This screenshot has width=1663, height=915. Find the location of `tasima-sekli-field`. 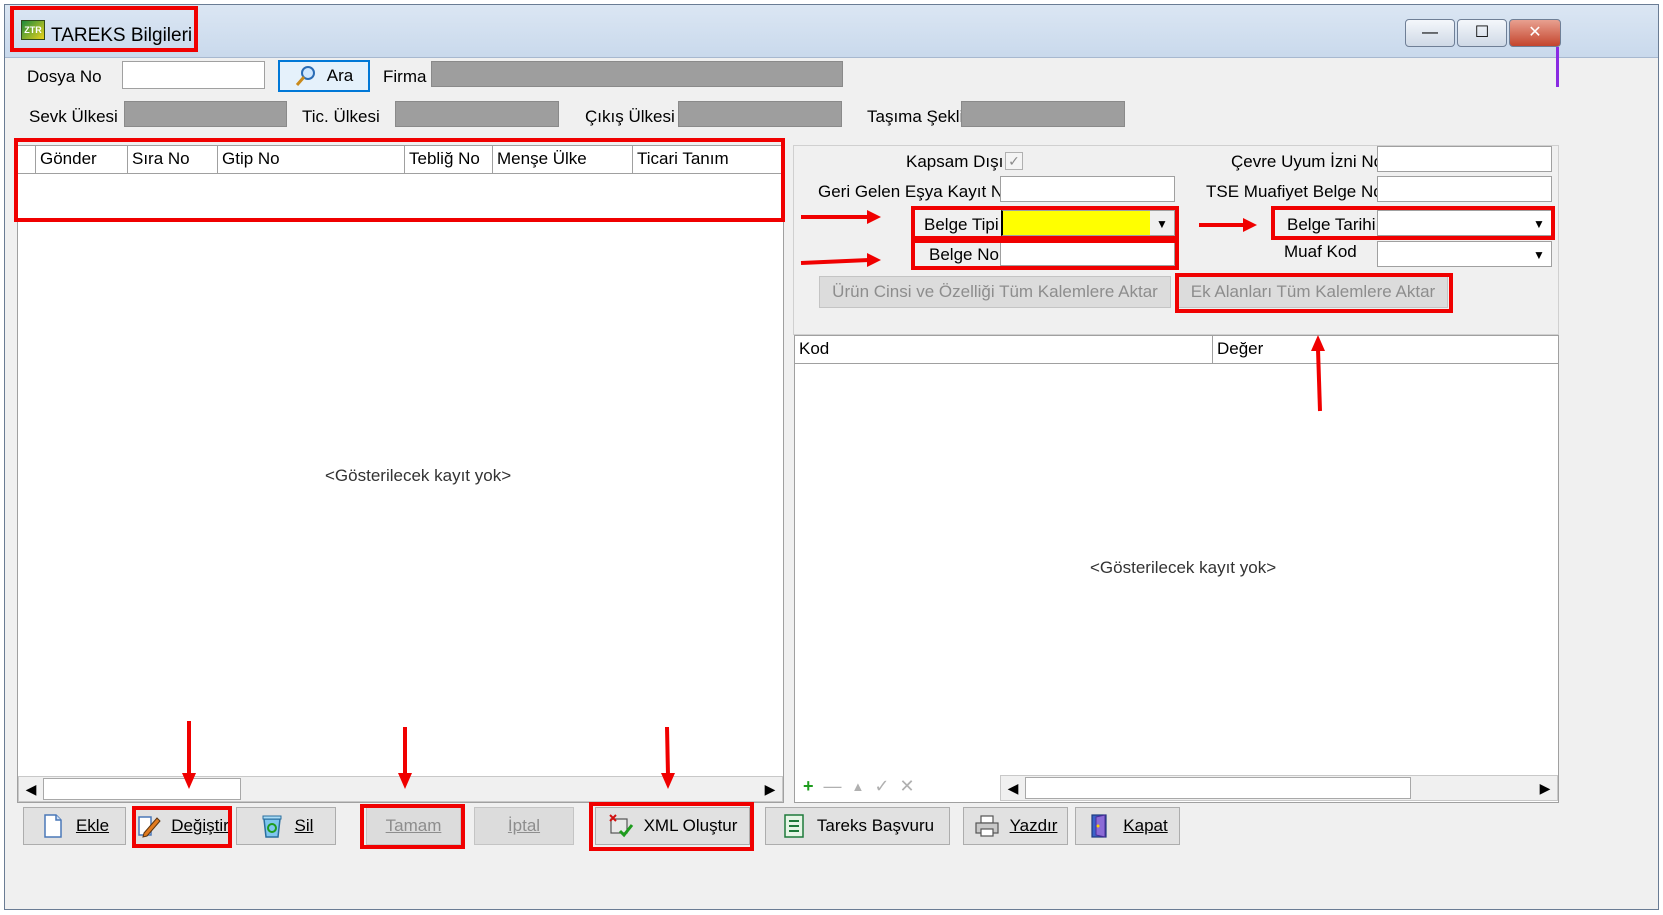

tasima-sekli-field is located at coordinates (1043, 114).